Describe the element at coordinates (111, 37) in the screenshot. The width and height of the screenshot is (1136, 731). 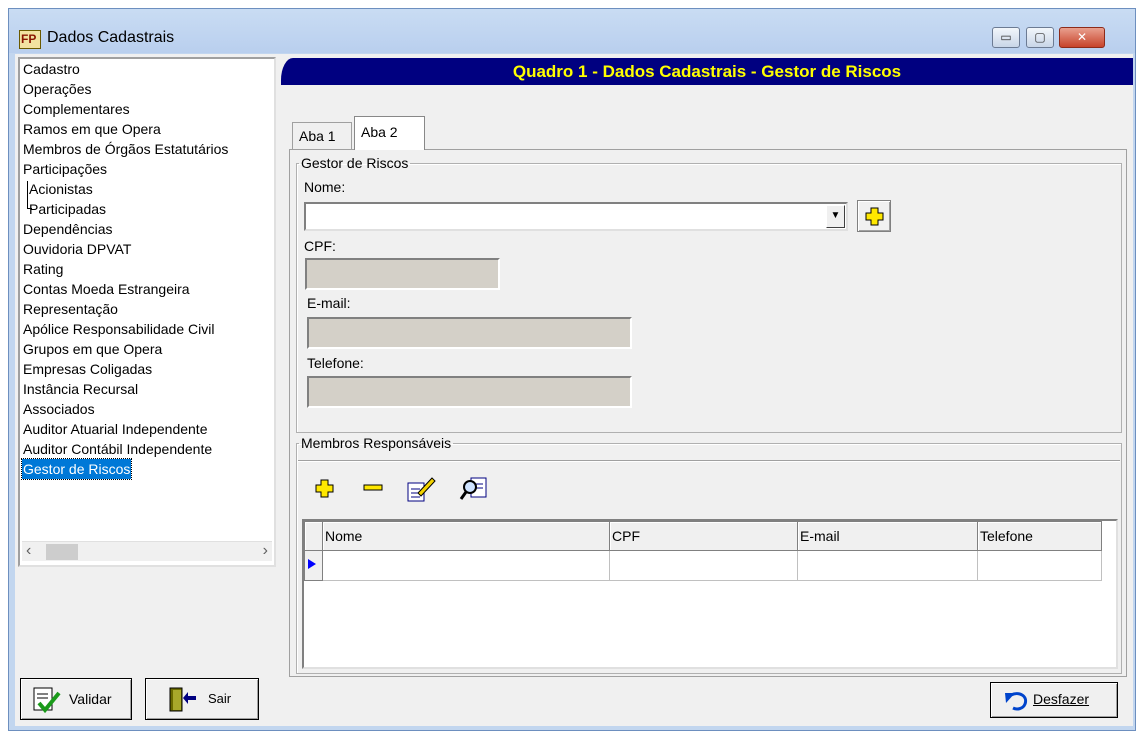
I see `window-title: Dados Cadastrais` at that location.